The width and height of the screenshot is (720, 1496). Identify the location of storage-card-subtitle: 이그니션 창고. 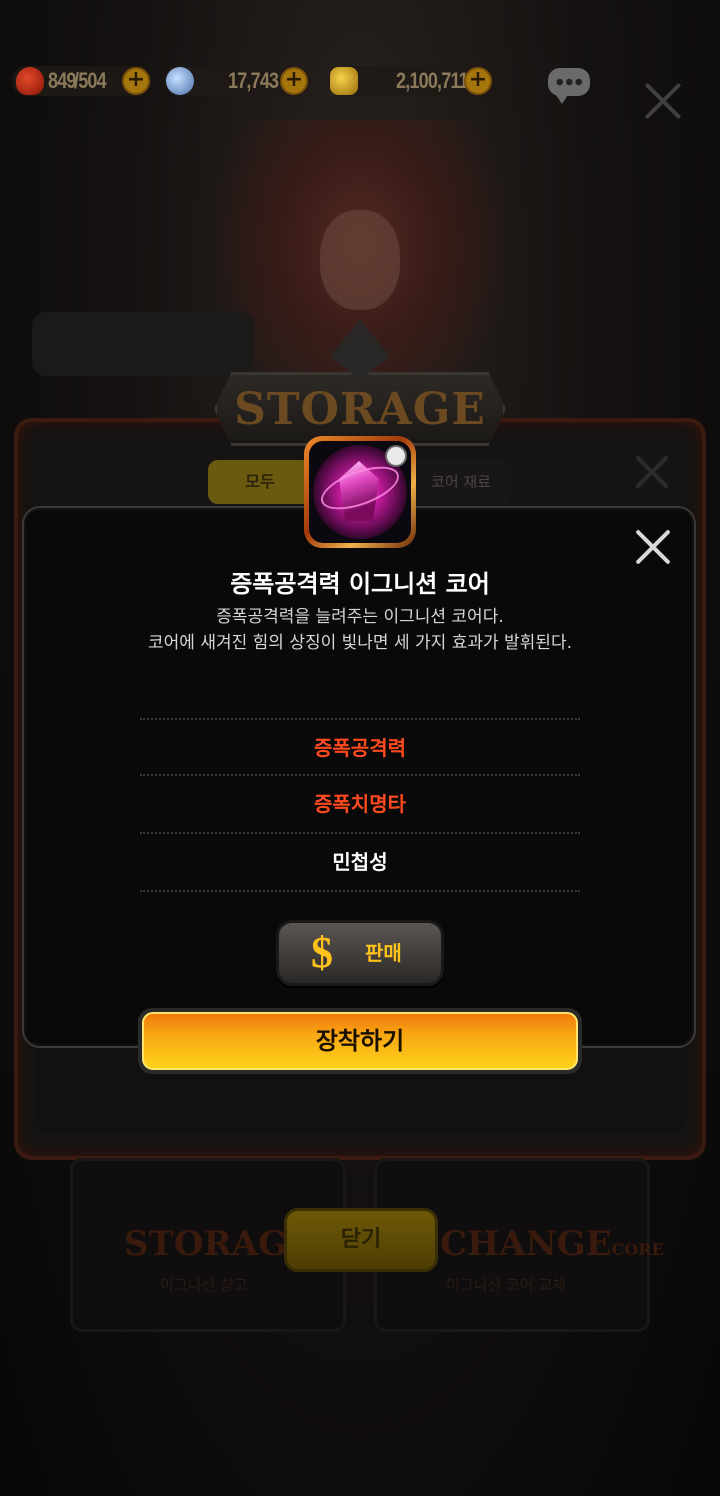
(204, 1285).